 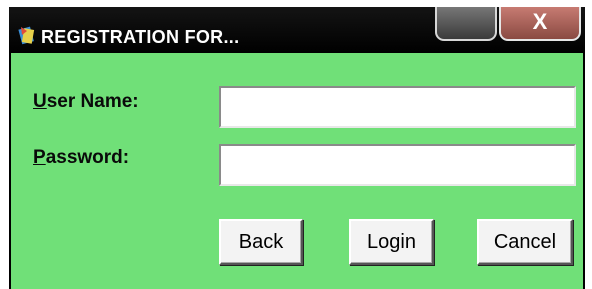 What do you see at coordinates (81, 157) in the screenshot?
I see `password-label: Password:` at bounding box center [81, 157].